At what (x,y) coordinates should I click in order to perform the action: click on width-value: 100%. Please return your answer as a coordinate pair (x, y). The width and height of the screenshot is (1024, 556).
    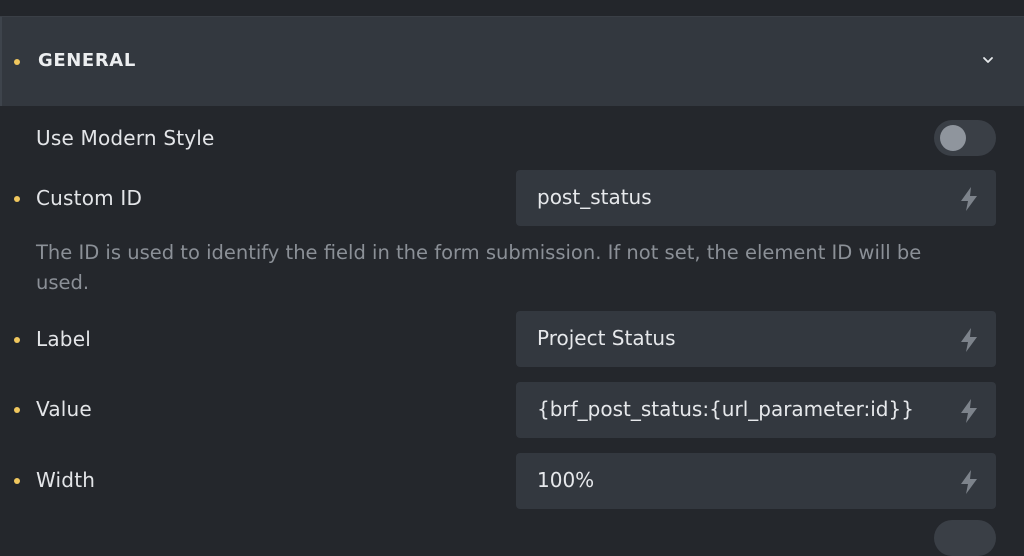
    Looking at the image, I should click on (565, 480).